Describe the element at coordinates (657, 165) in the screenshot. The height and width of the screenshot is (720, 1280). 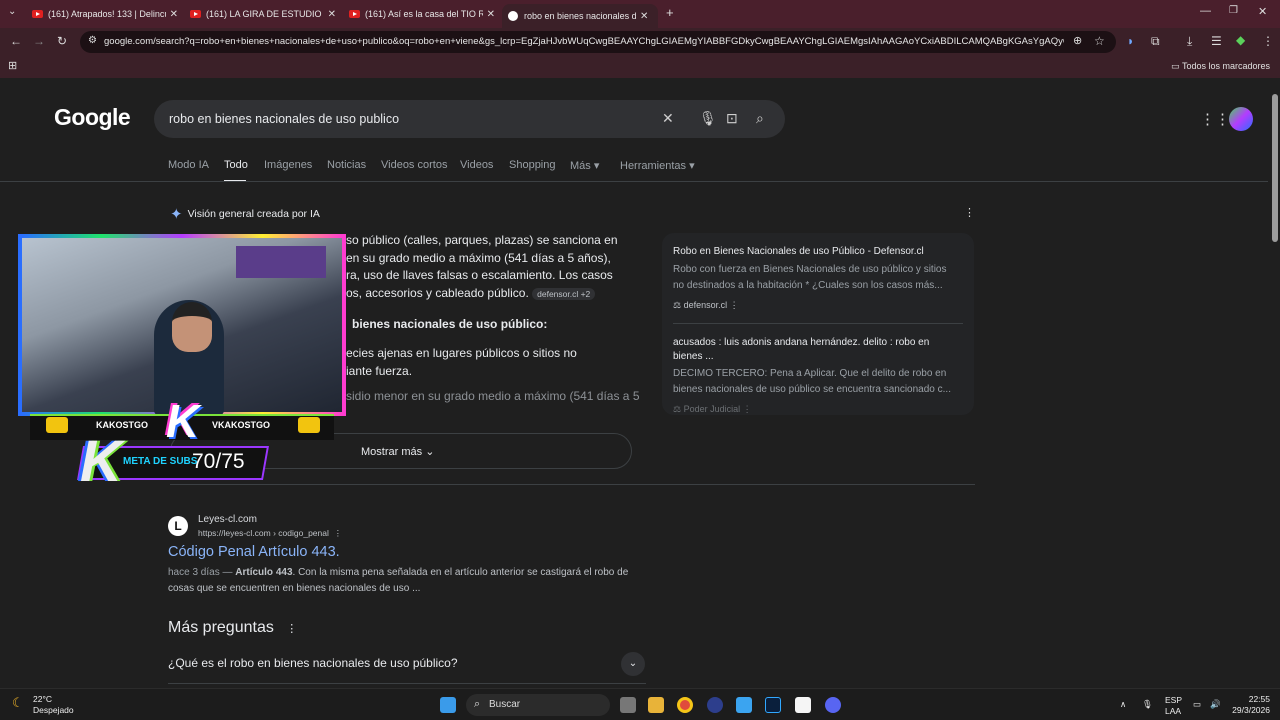
I see `tab-herramientas: Herramientas ▾` at that location.